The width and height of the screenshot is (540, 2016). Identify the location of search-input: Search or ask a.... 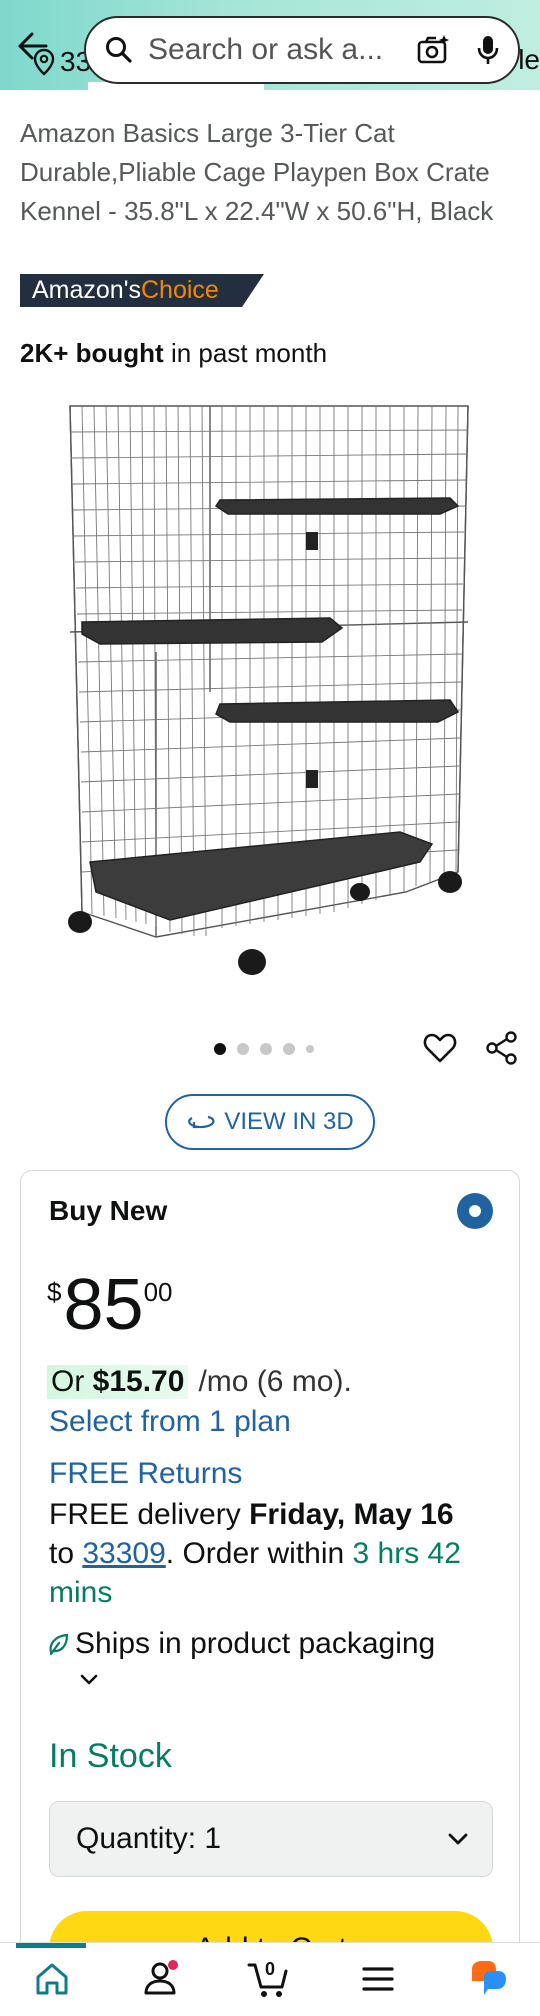
(282, 50).